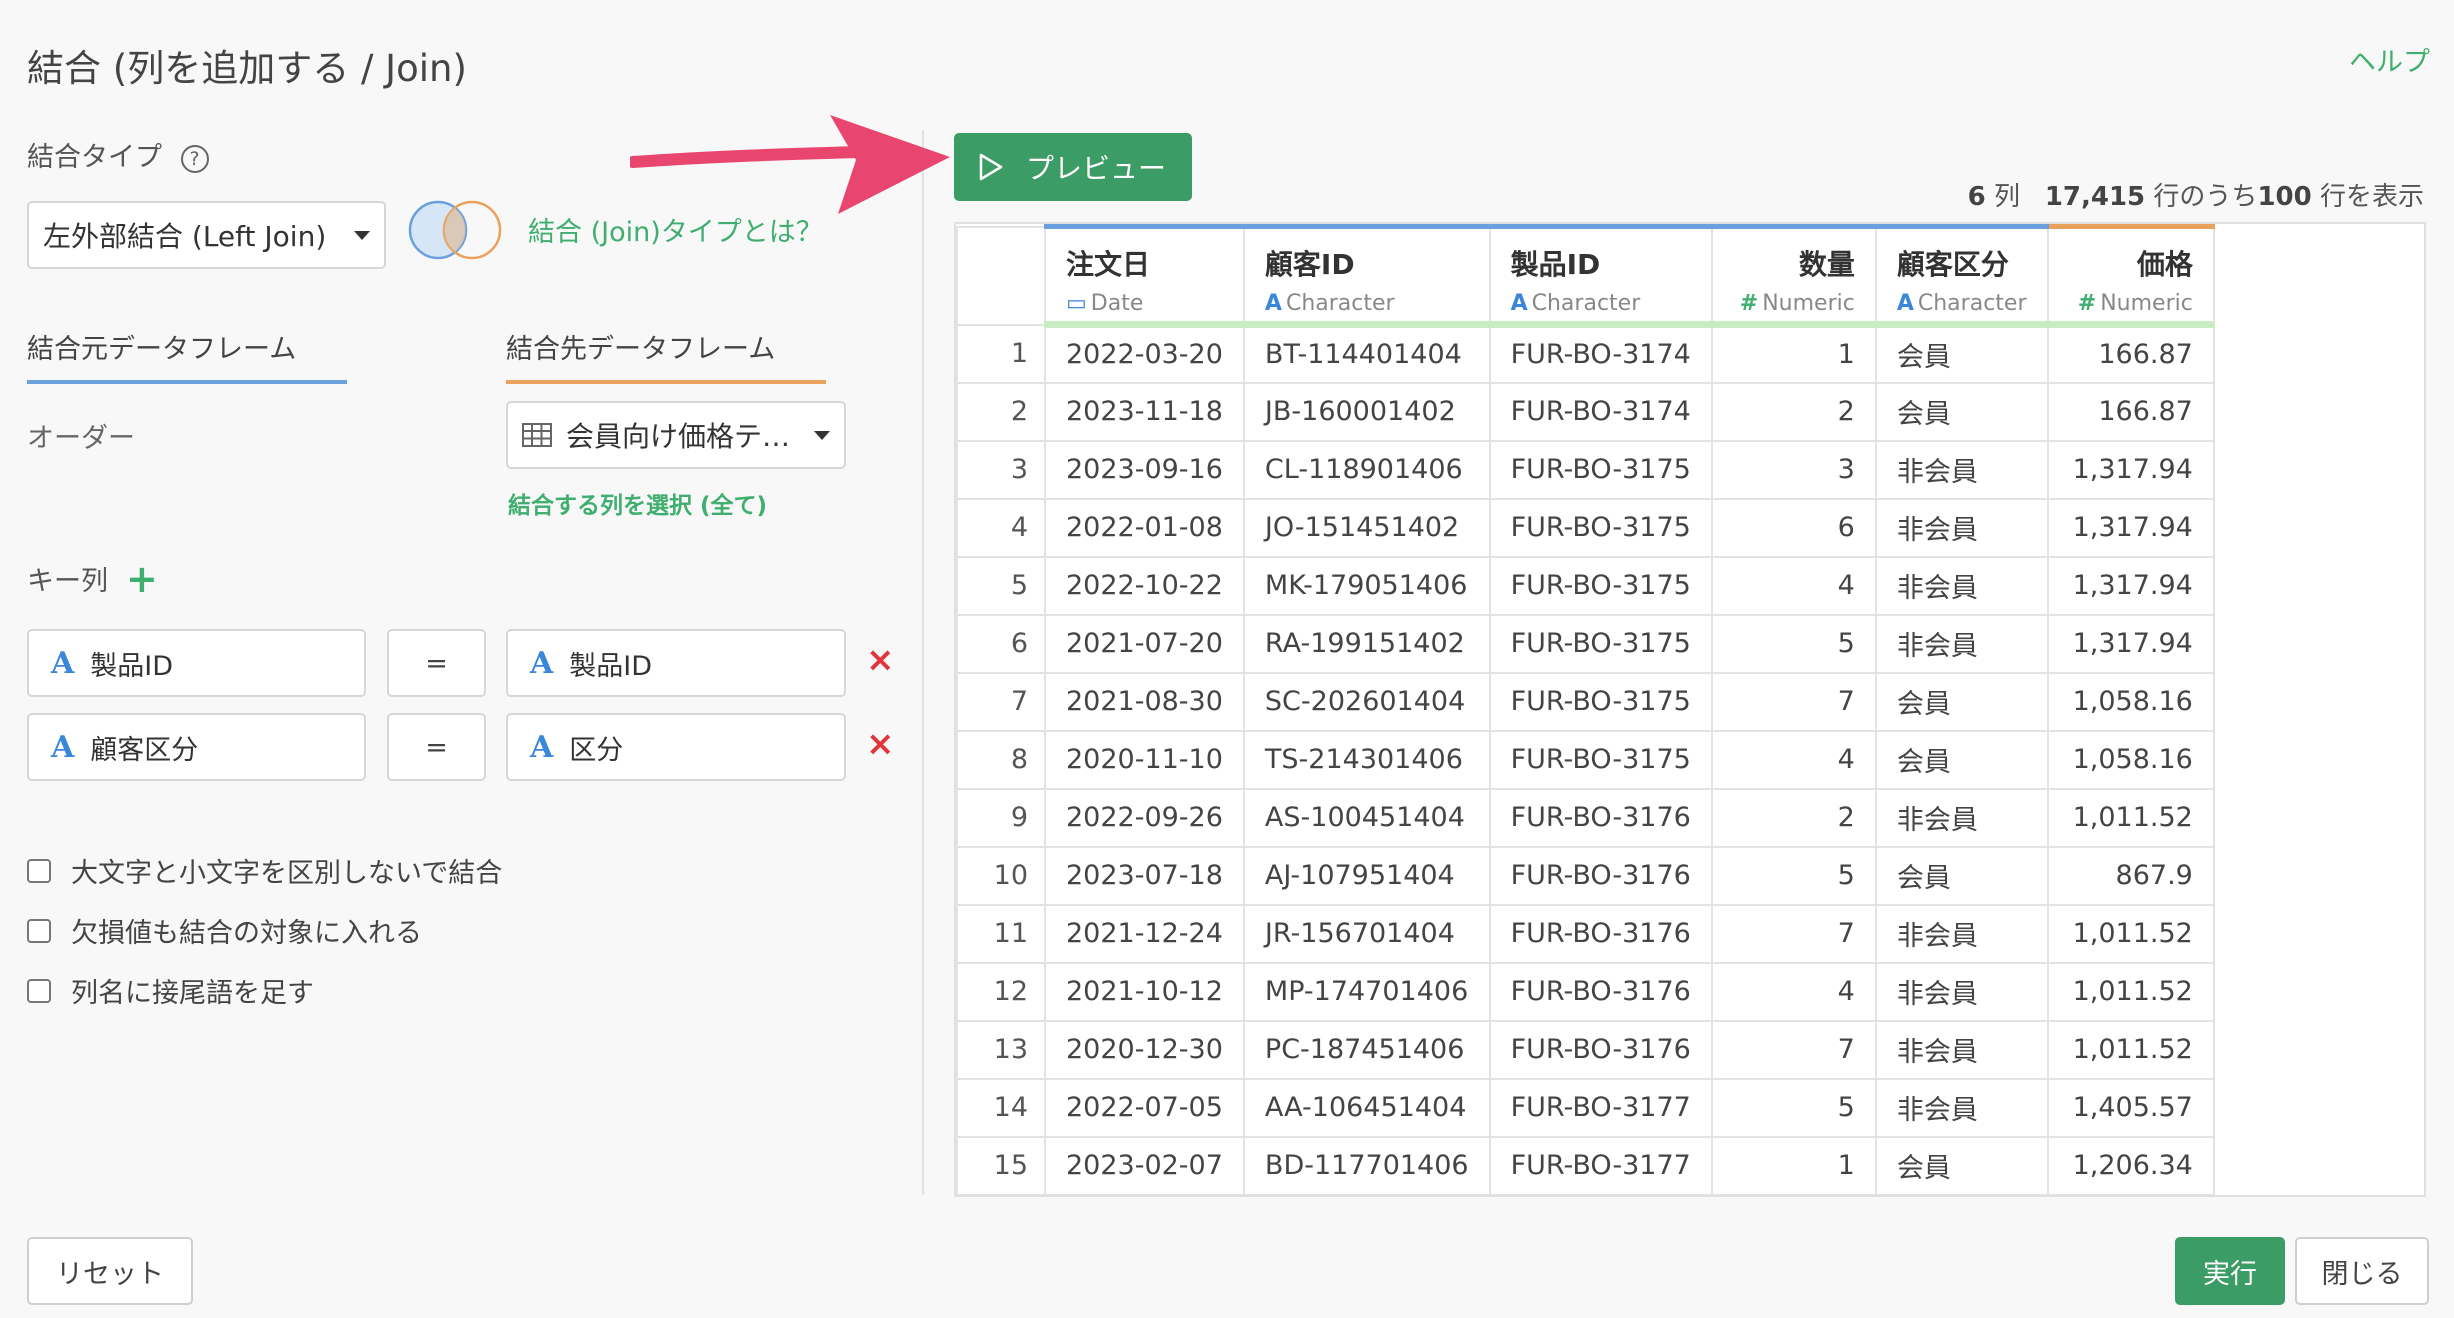  Describe the element at coordinates (206, 235) in the screenshot. I see `join-type-select: 左外部結合 (Left Join)` at that location.